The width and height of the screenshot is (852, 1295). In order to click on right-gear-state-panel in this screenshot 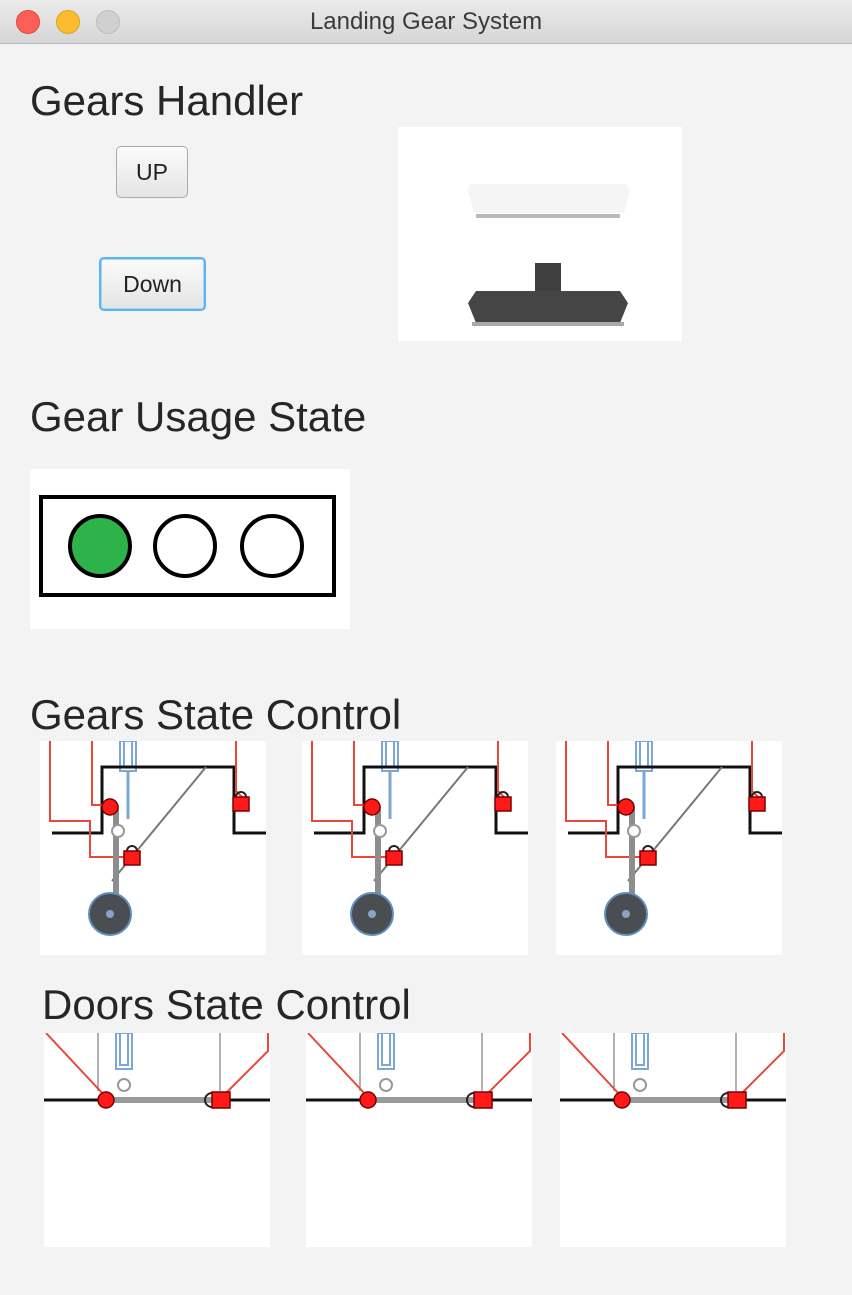, I will do `click(669, 848)`.